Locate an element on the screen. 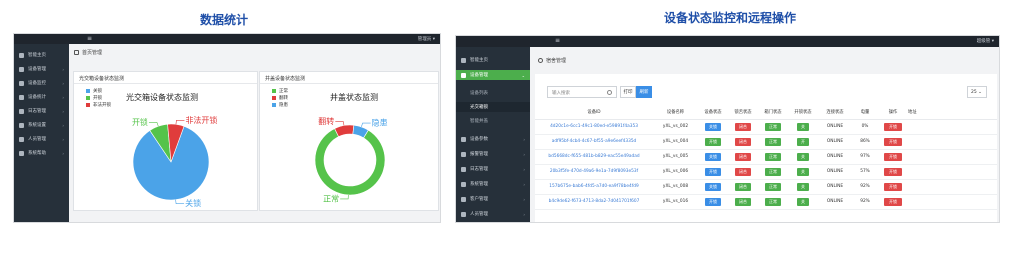 This screenshot has width=1035, height=265. slice-label: 隐患 is located at coordinates (380, 123).